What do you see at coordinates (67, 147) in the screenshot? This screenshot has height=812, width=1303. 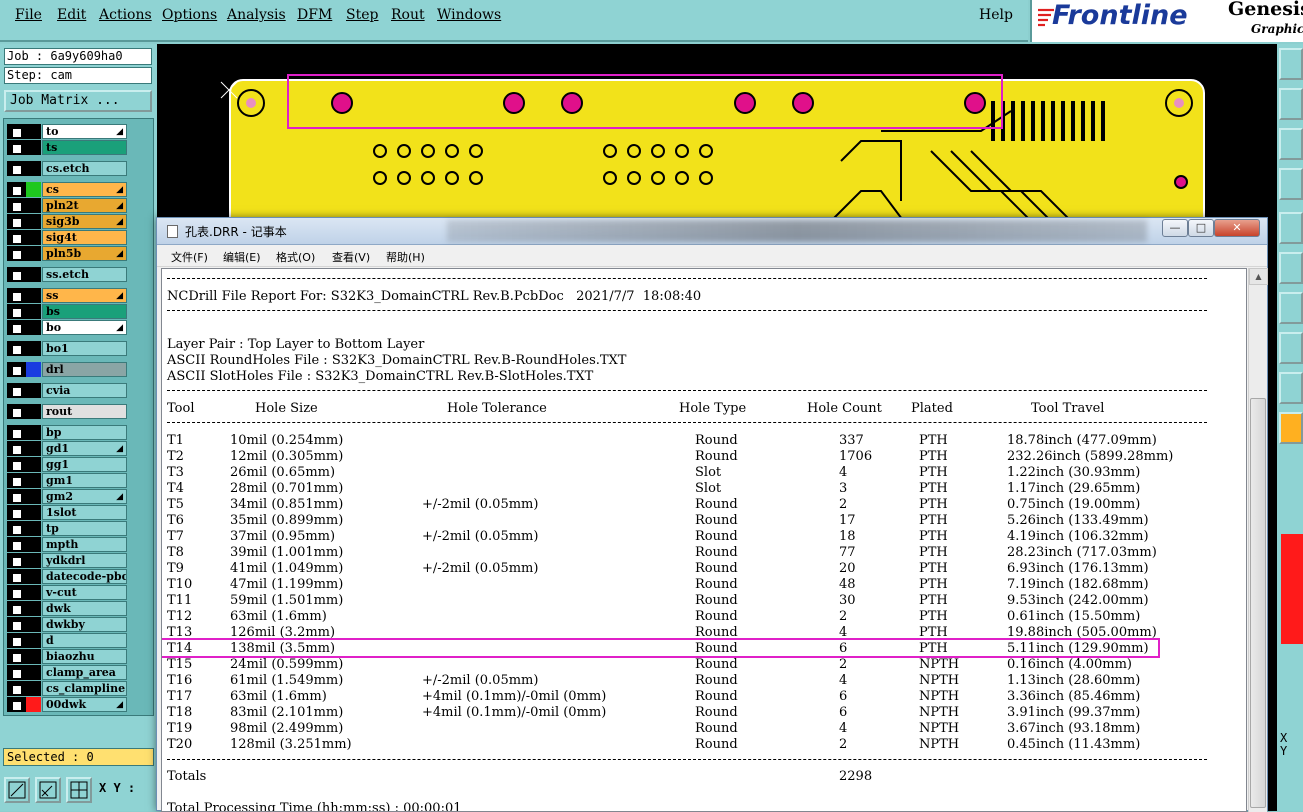 I see `layer-row: ts` at bounding box center [67, 147].